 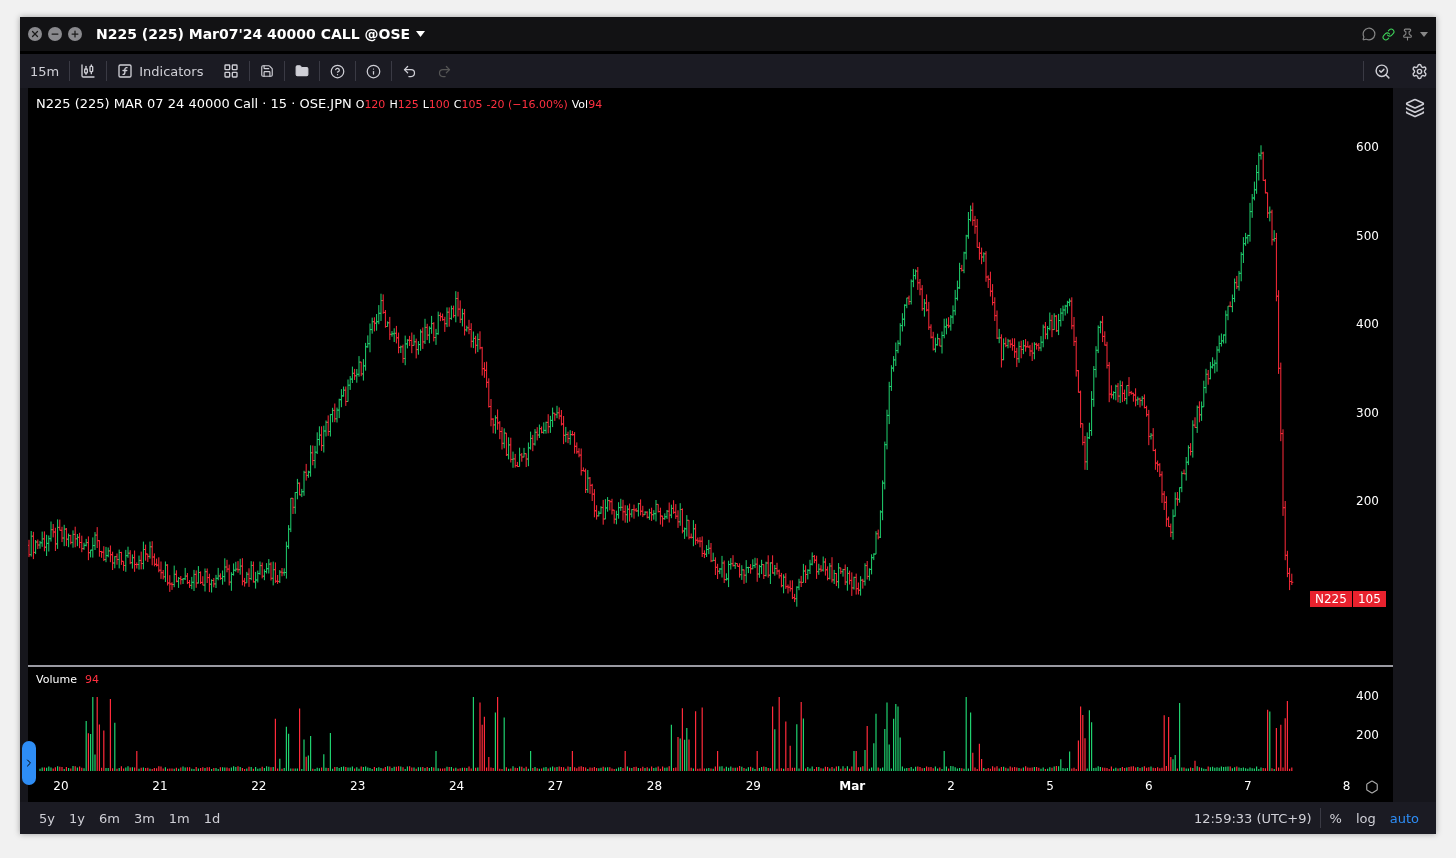 What do you see at coordinates (253, 34) in the screenshot?
I see `window-title: N225 (225) Mar07'24 40000 CALL @OSE` at bounding box center [253, 34].